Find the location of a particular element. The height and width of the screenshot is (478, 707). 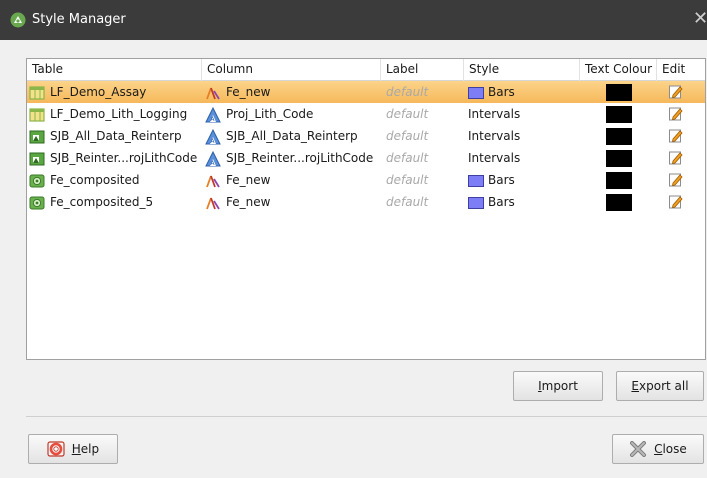

table-name: LF_Demo_Lith_Logging is located at coordinates (119, 114).